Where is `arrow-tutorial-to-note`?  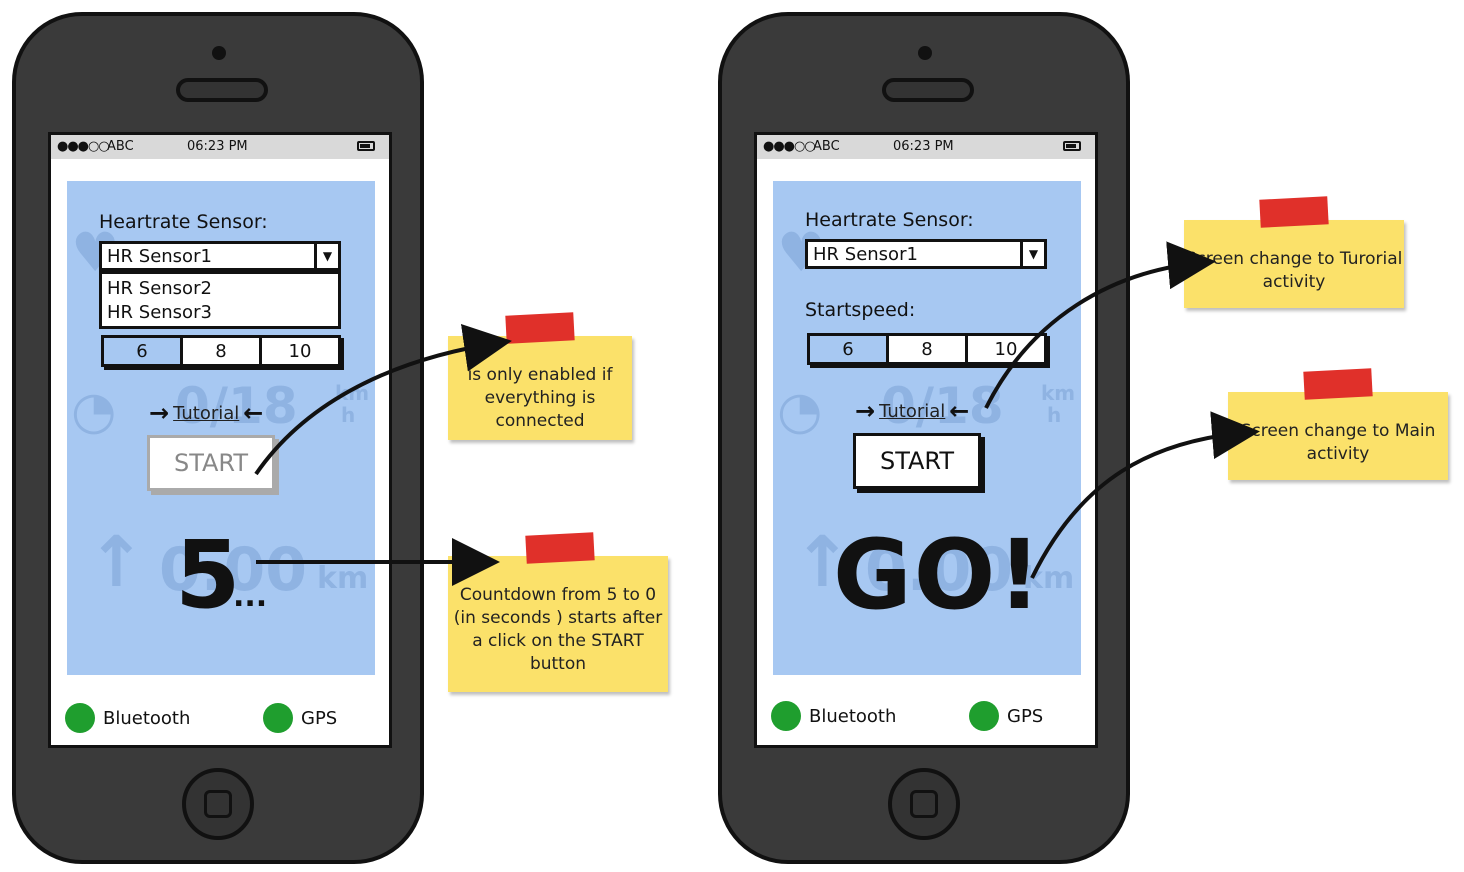
arrow-tutorial-to-note is located at coordinates (1100, 325).